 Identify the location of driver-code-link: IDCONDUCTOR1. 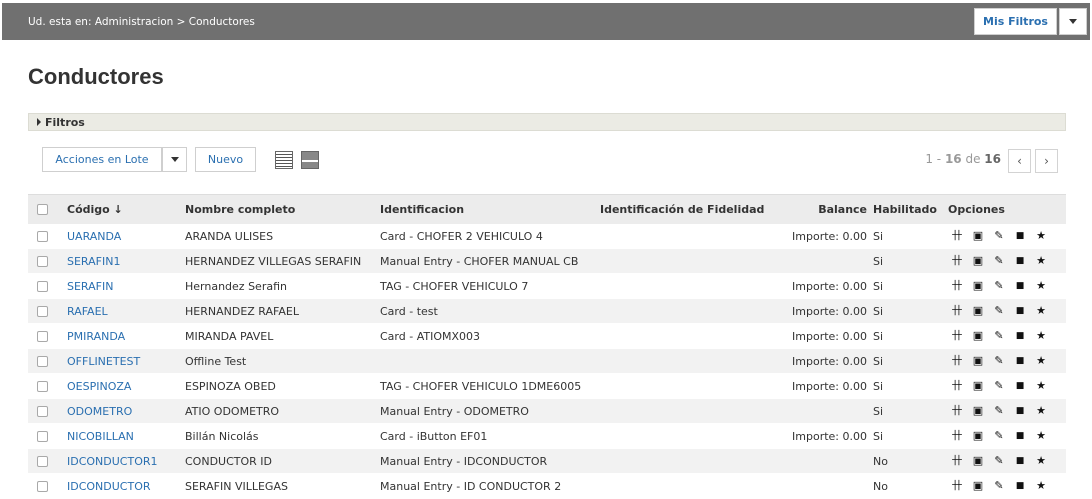
(112, 461).